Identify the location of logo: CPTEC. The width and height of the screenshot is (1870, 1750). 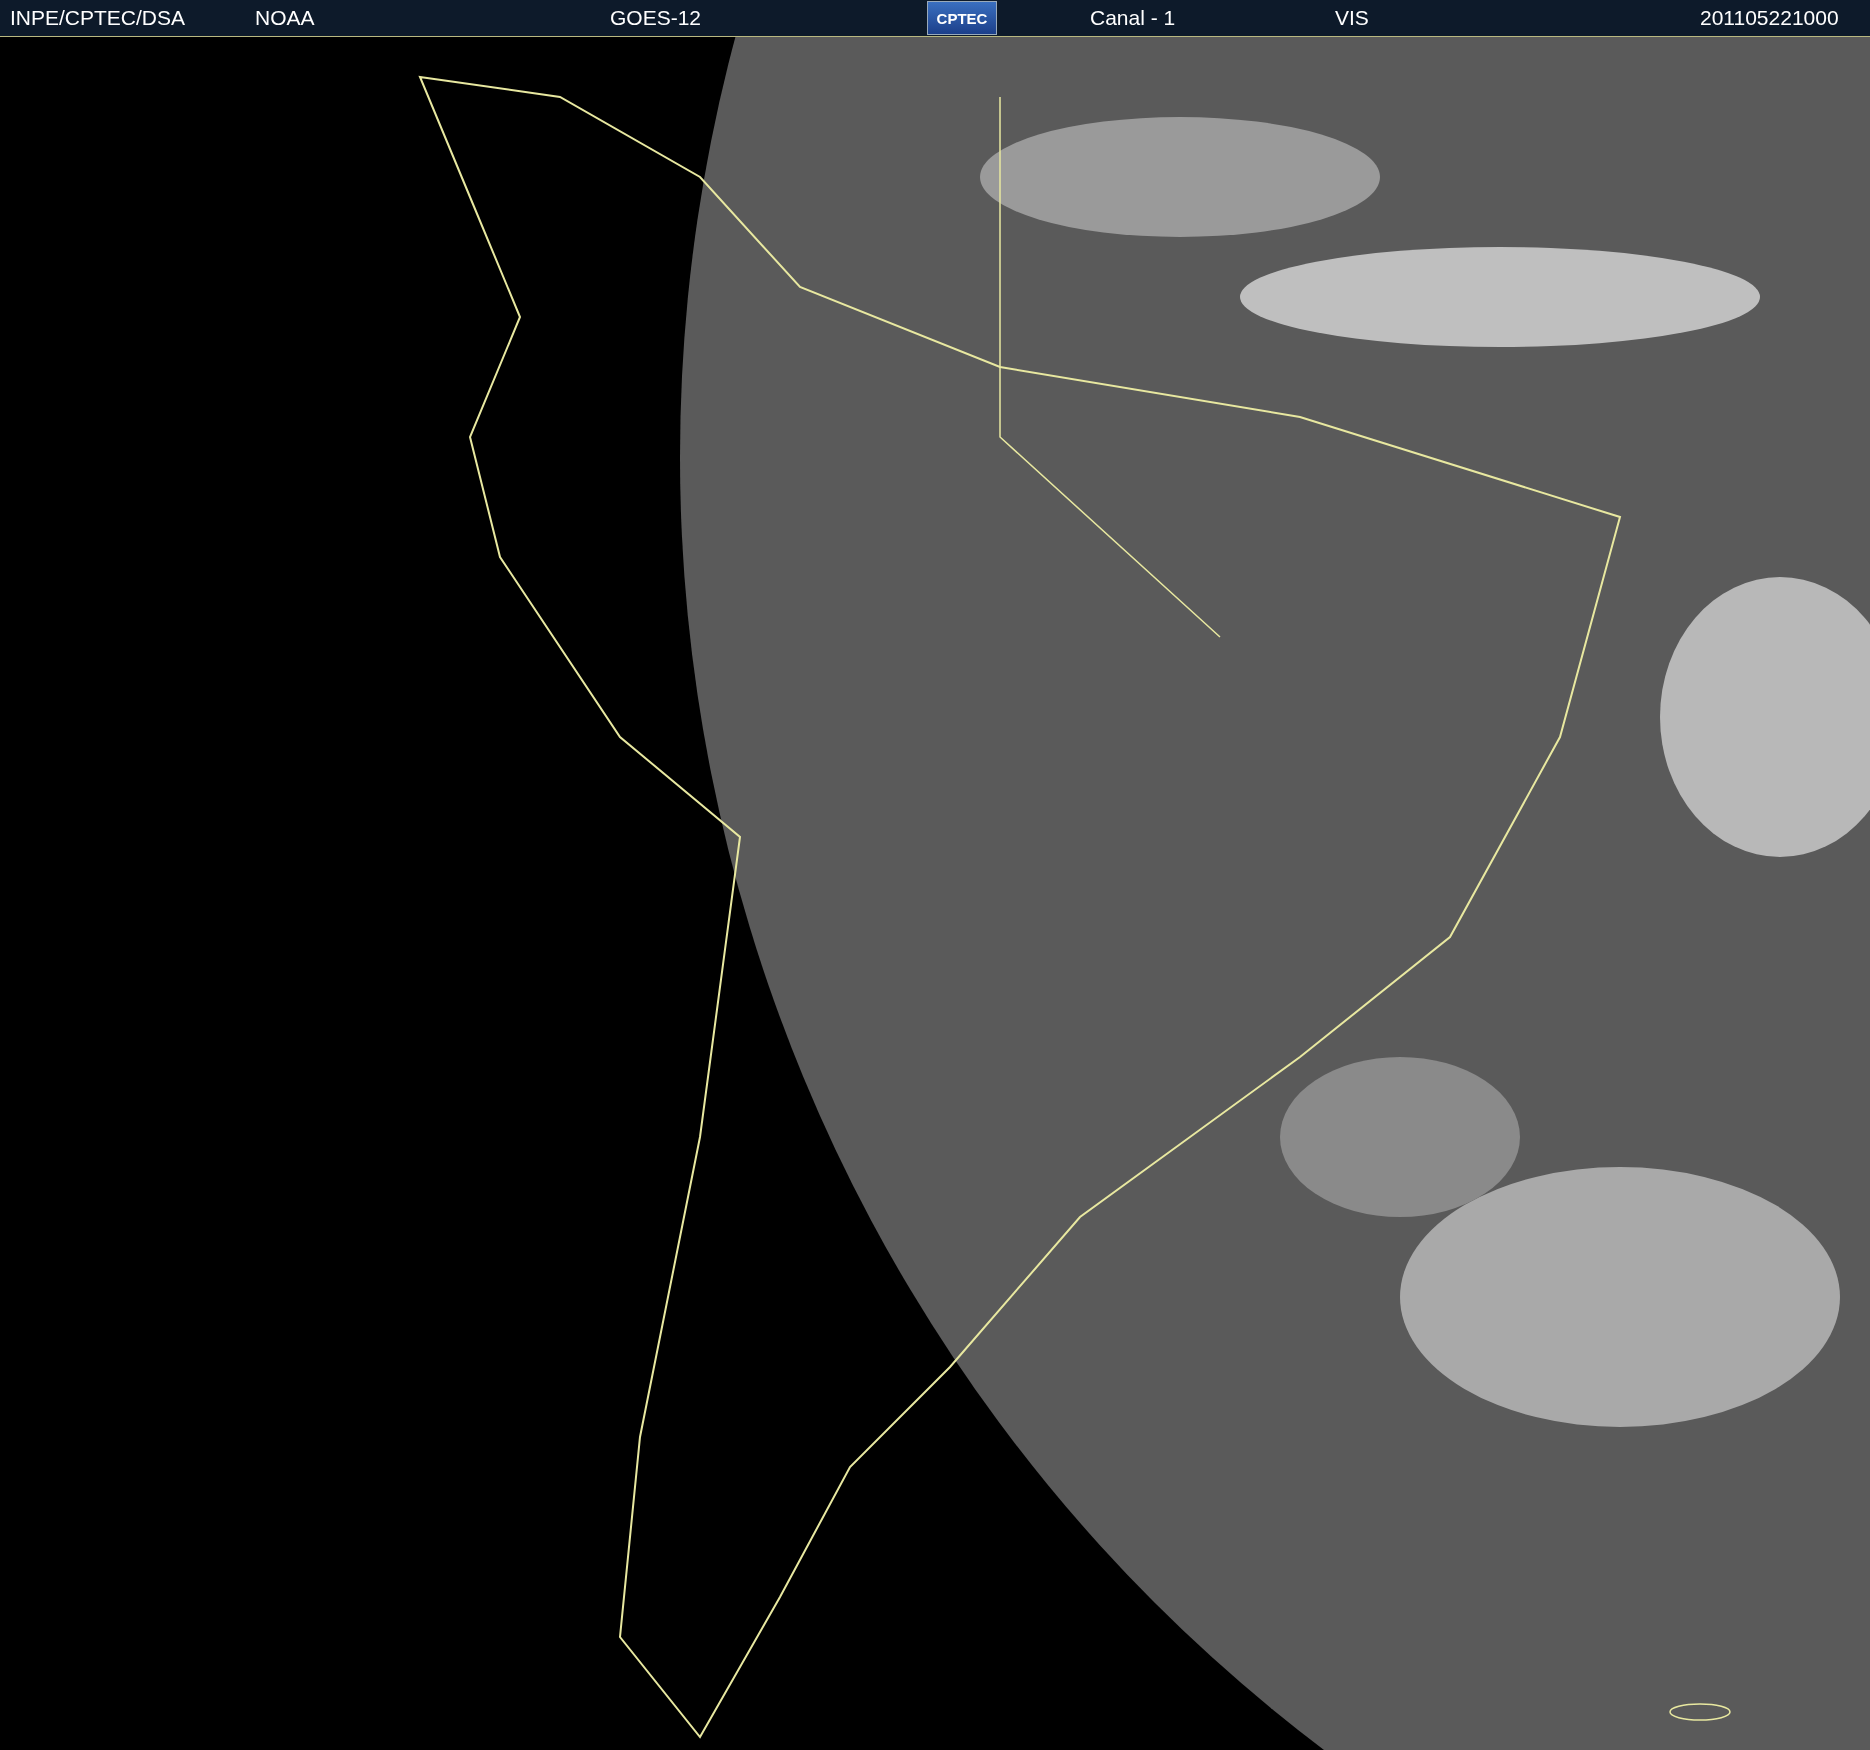
(962, 18).